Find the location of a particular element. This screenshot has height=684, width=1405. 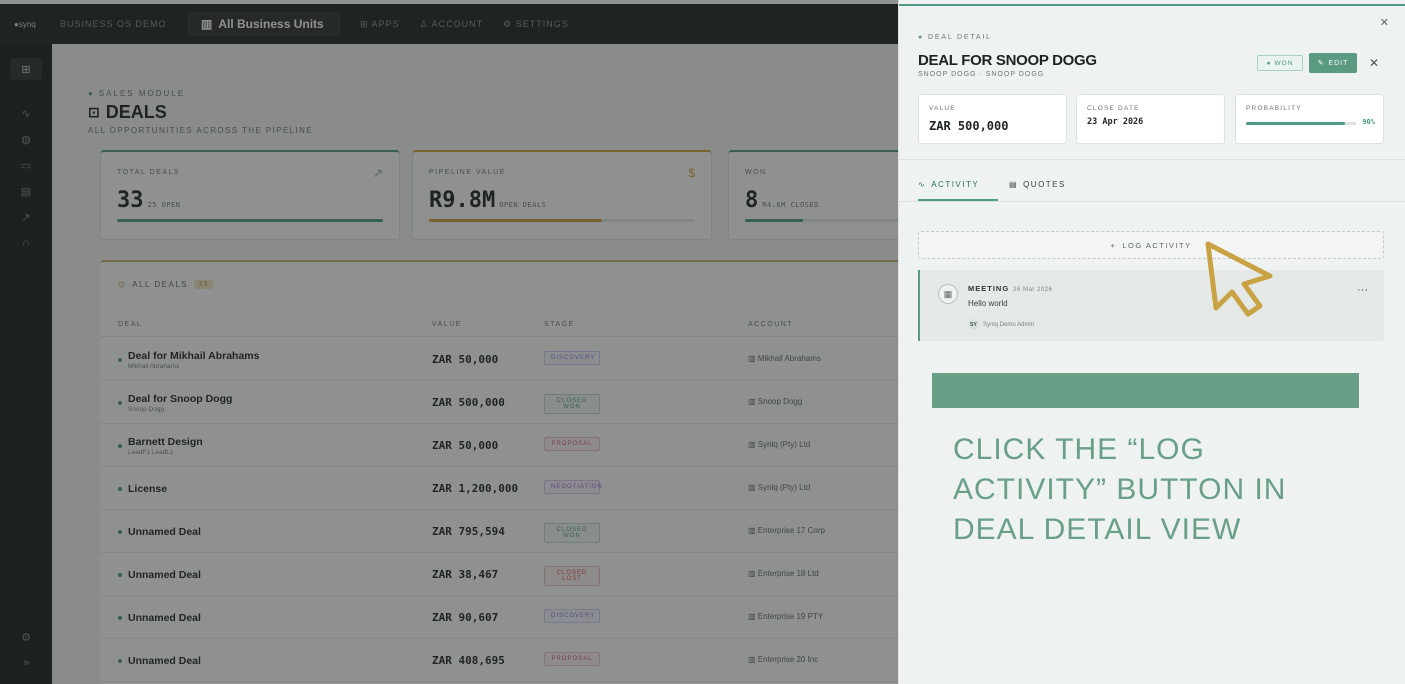

calendar-icon: ▦ is located at coordinates (948, 294).